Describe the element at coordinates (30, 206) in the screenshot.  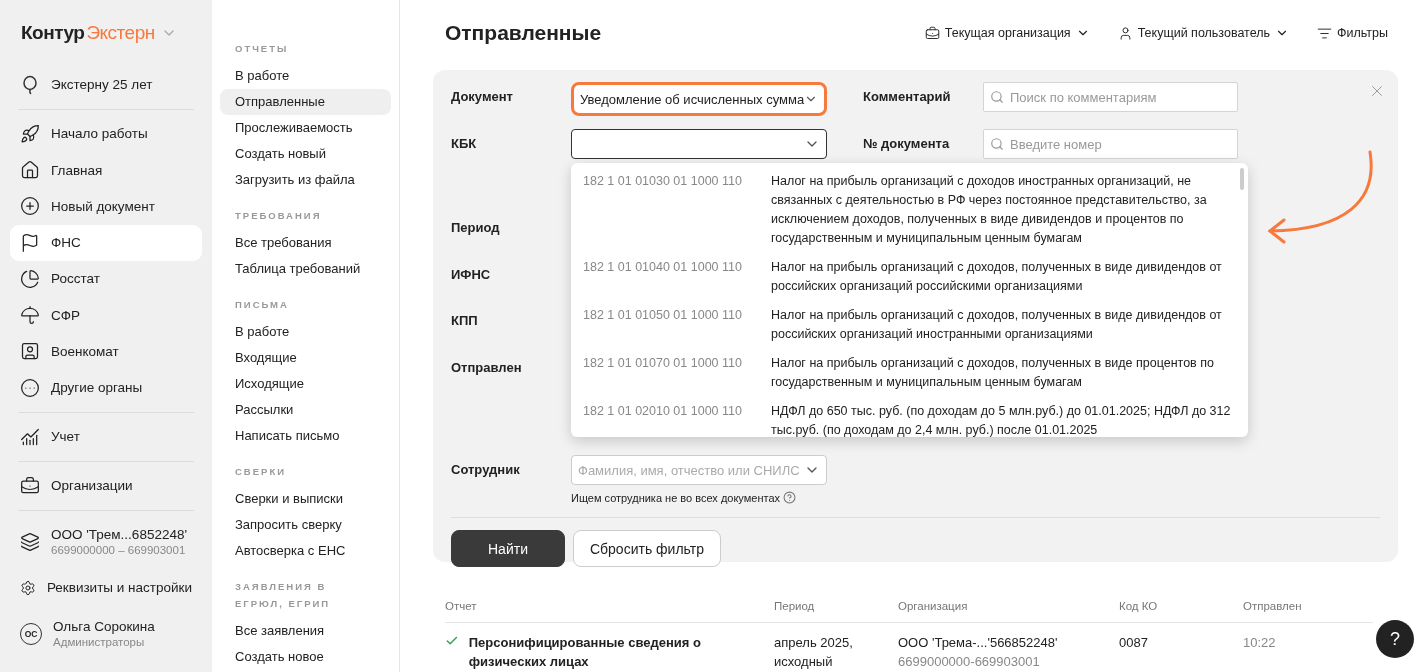
I see `plus-icon` at that location.